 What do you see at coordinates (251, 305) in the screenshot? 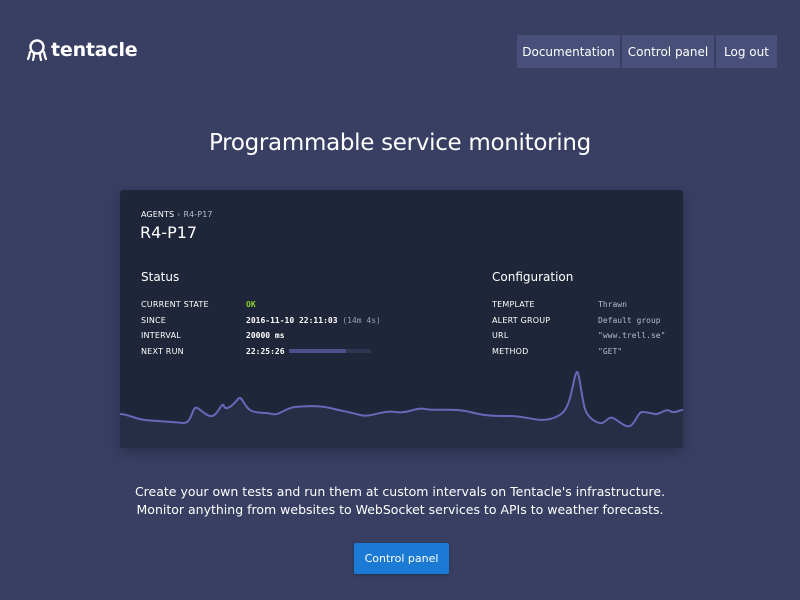
I see `current-state-value: OK` at bounding box center [251, 305].